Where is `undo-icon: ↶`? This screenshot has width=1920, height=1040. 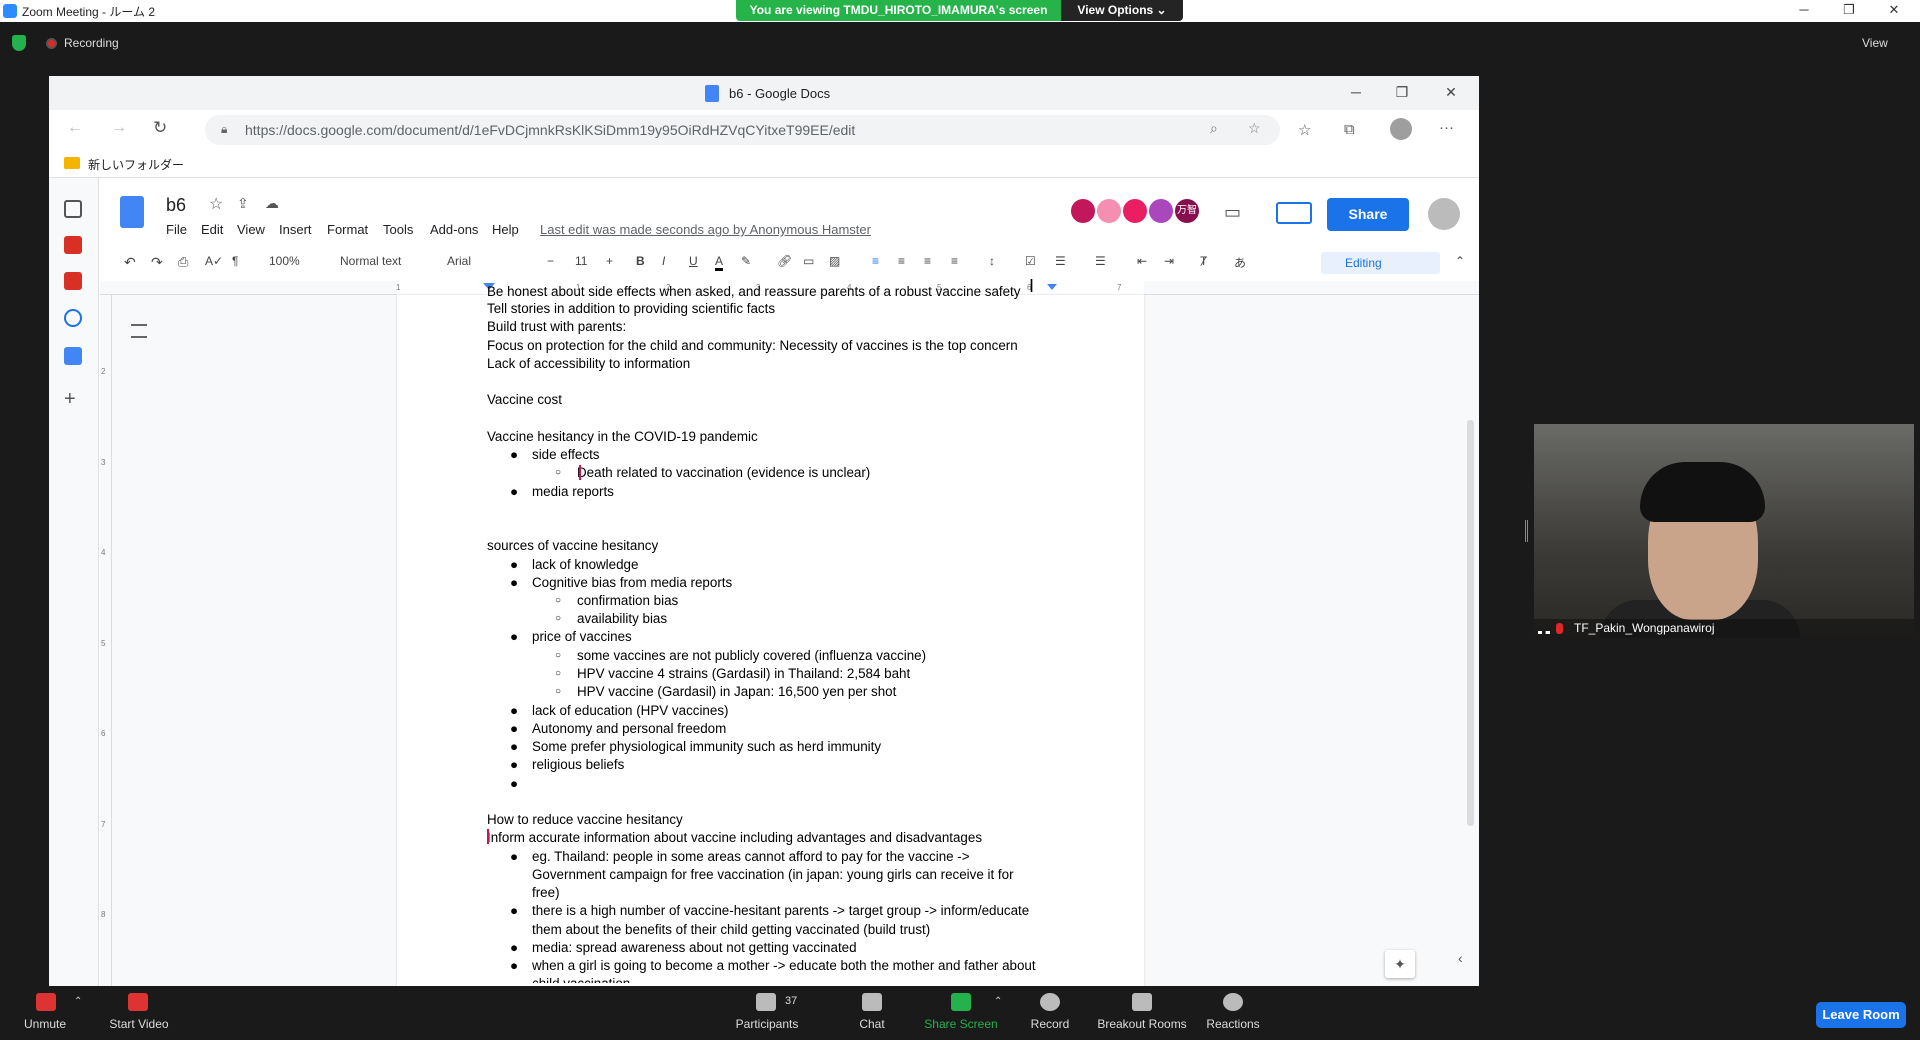
undo-icon: ↶ is located at coordinates (130, 262).